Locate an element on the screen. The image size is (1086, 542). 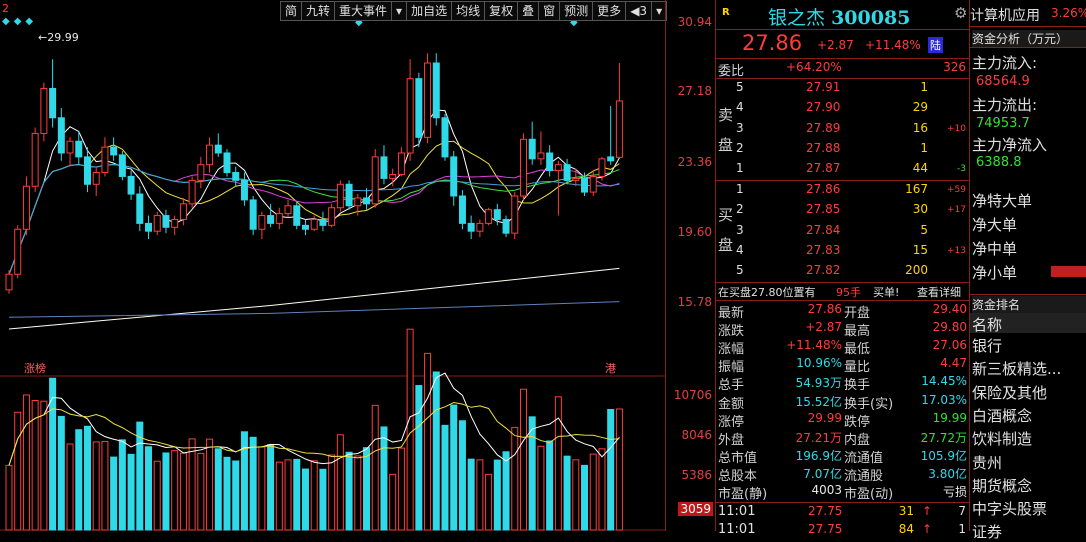
rank-item: 银行 is located at coordinates (1026, 345).